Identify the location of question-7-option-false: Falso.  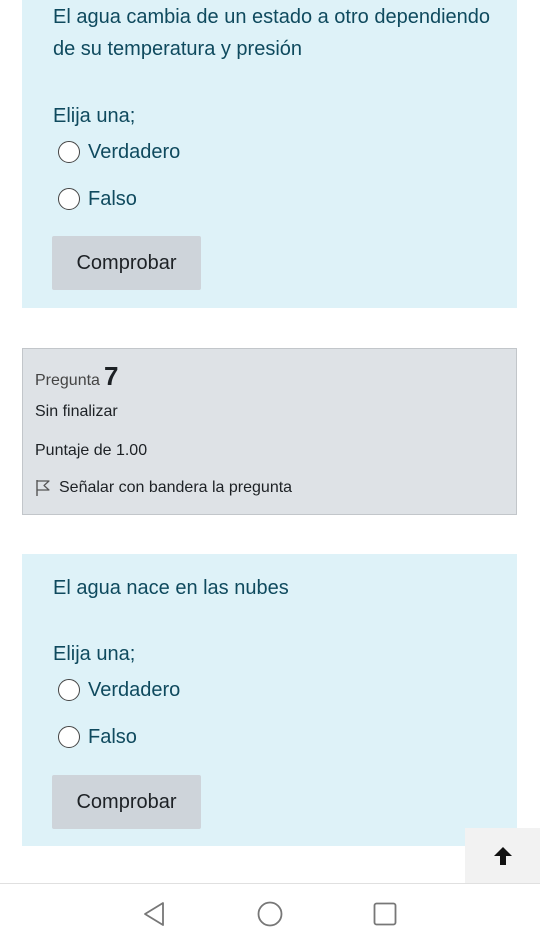
(97, 737).